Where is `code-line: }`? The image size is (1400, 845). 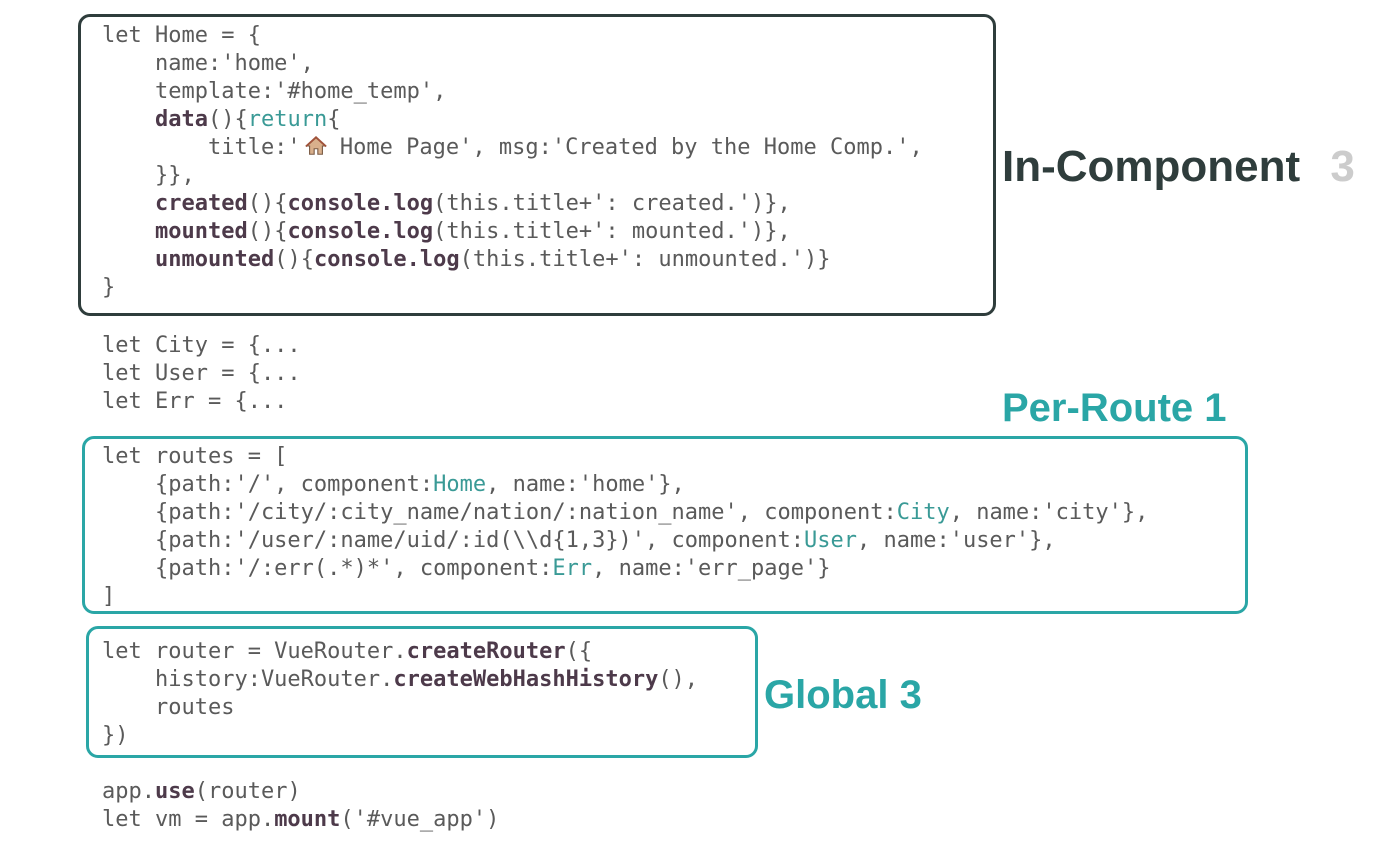 code-line: } is located at coordinates (108, 288).